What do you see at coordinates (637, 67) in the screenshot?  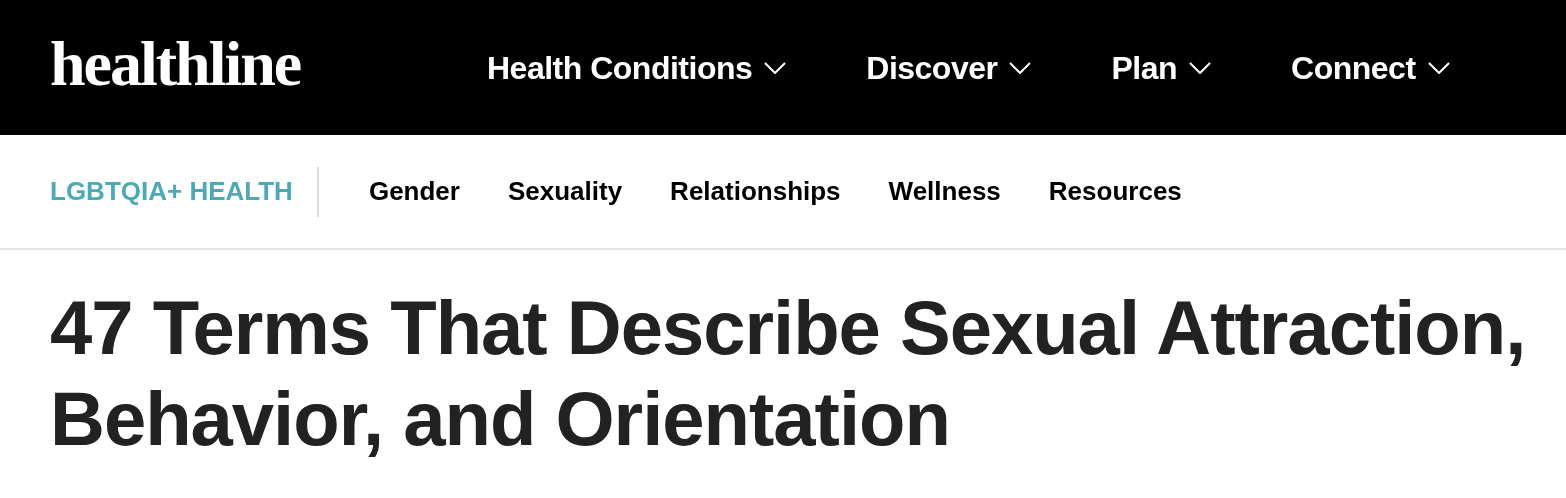 I see `nav-menu-button: Health Conditions` at bounding box center [637, 67].